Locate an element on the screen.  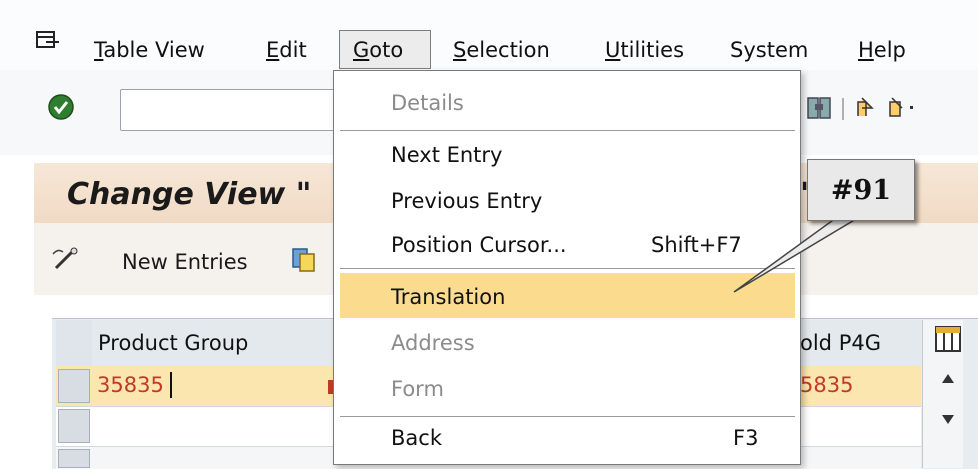
column-header-label: Product Group is located at coordinates (173, 343).